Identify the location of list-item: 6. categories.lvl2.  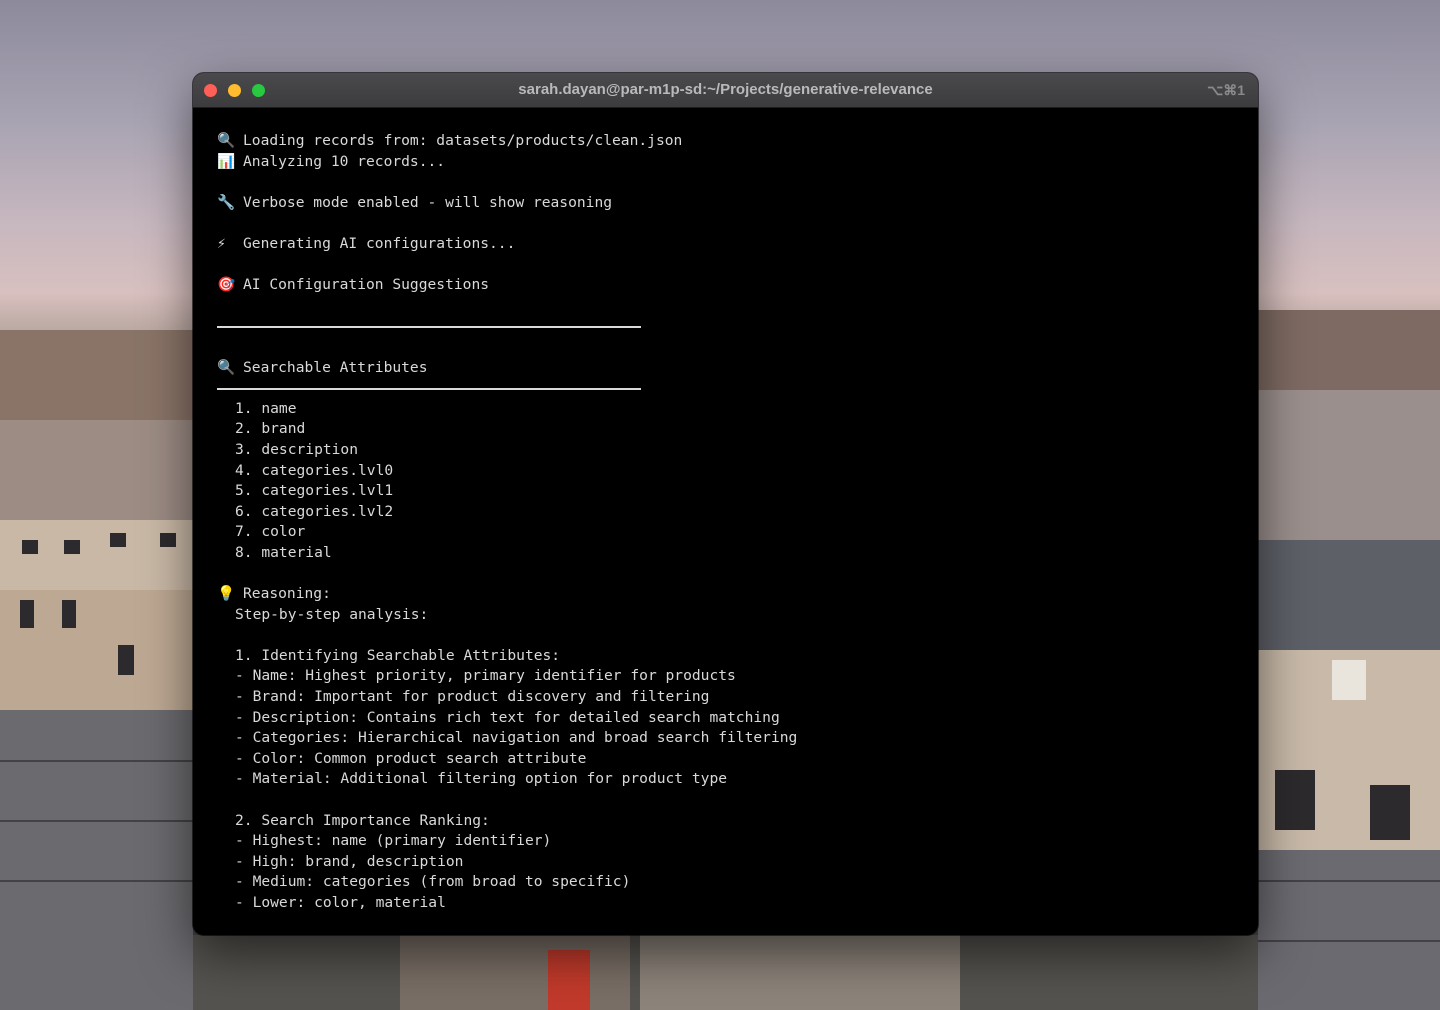
(314, 511).